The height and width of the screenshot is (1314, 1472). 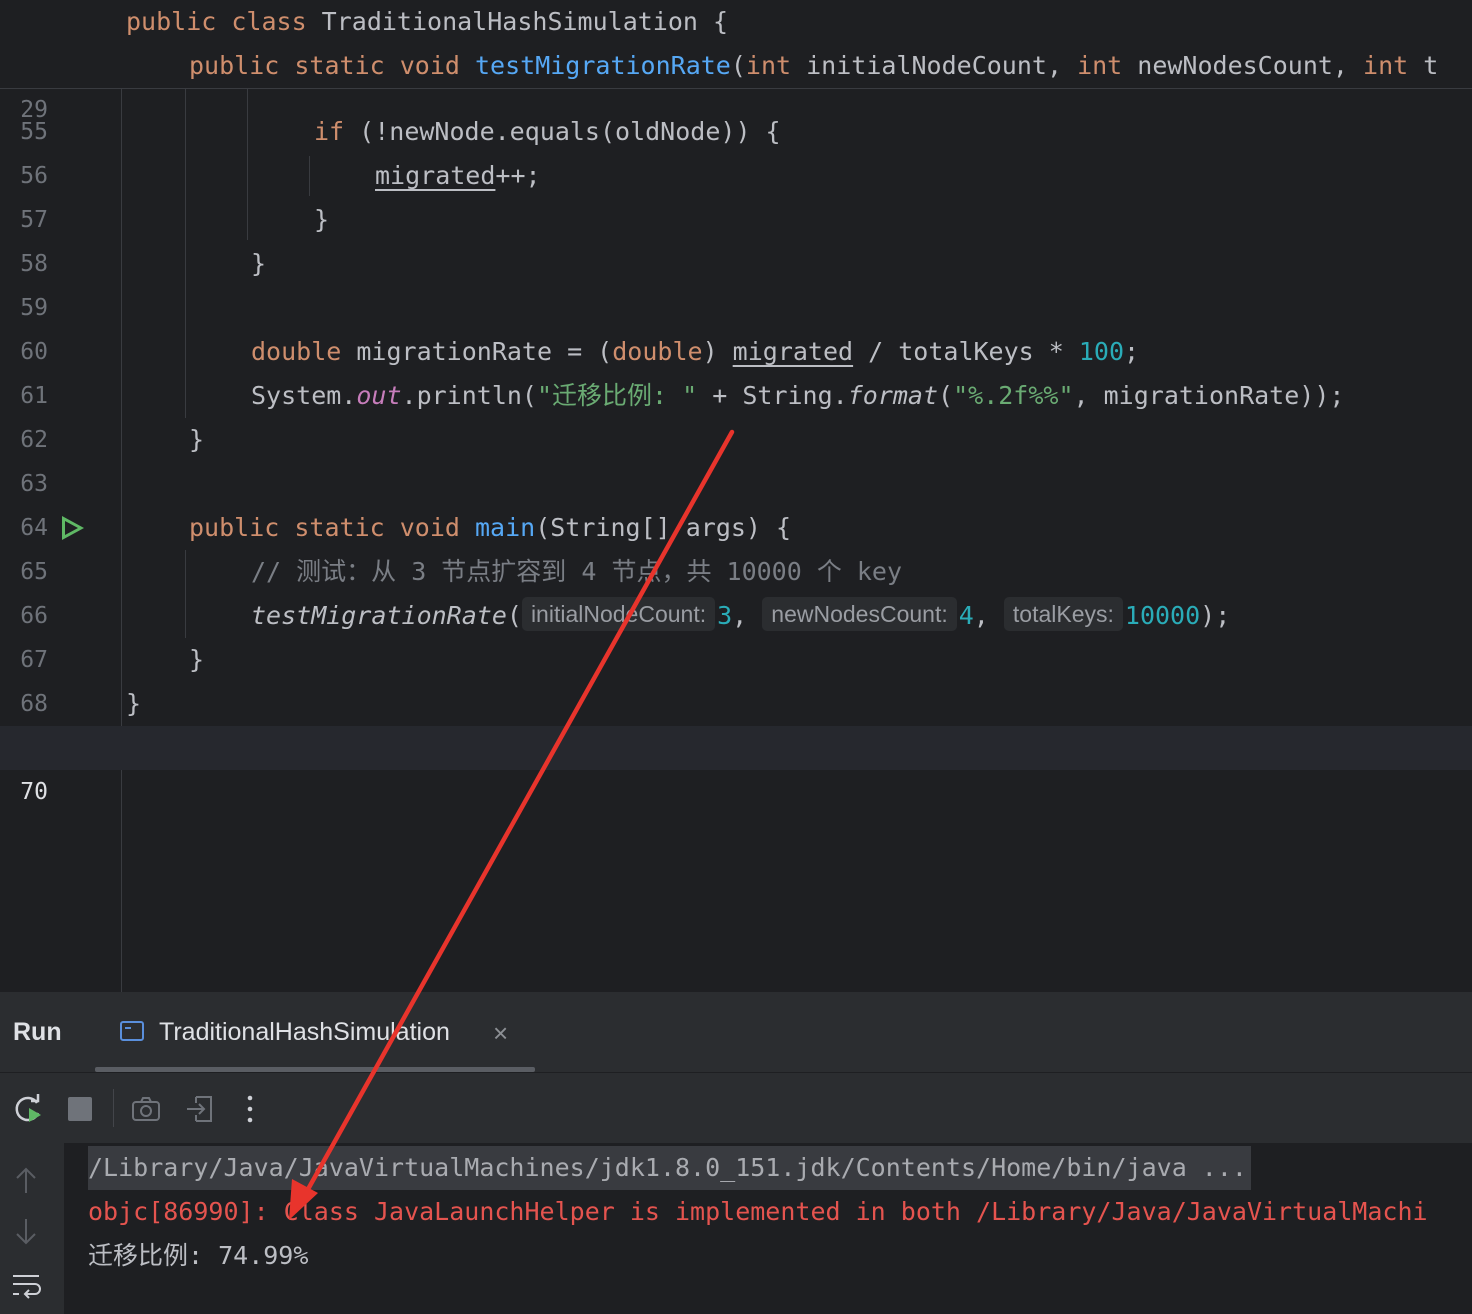 I want to click on code-text: migrated++;, so click(x=458, y=175).